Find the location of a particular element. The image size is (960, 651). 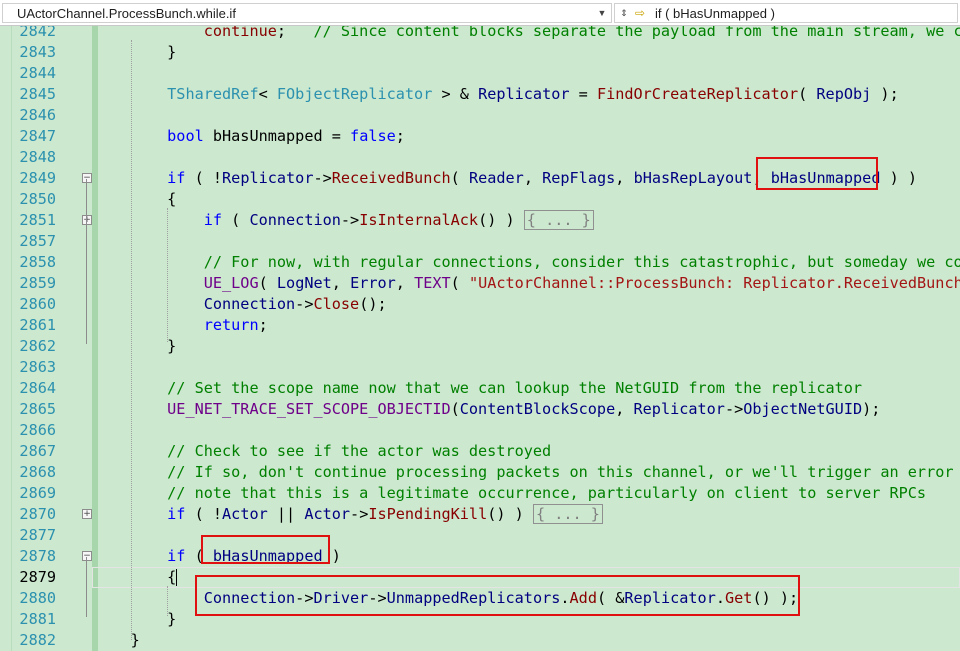

fold-guide-line is located at coordinates (86, 587).